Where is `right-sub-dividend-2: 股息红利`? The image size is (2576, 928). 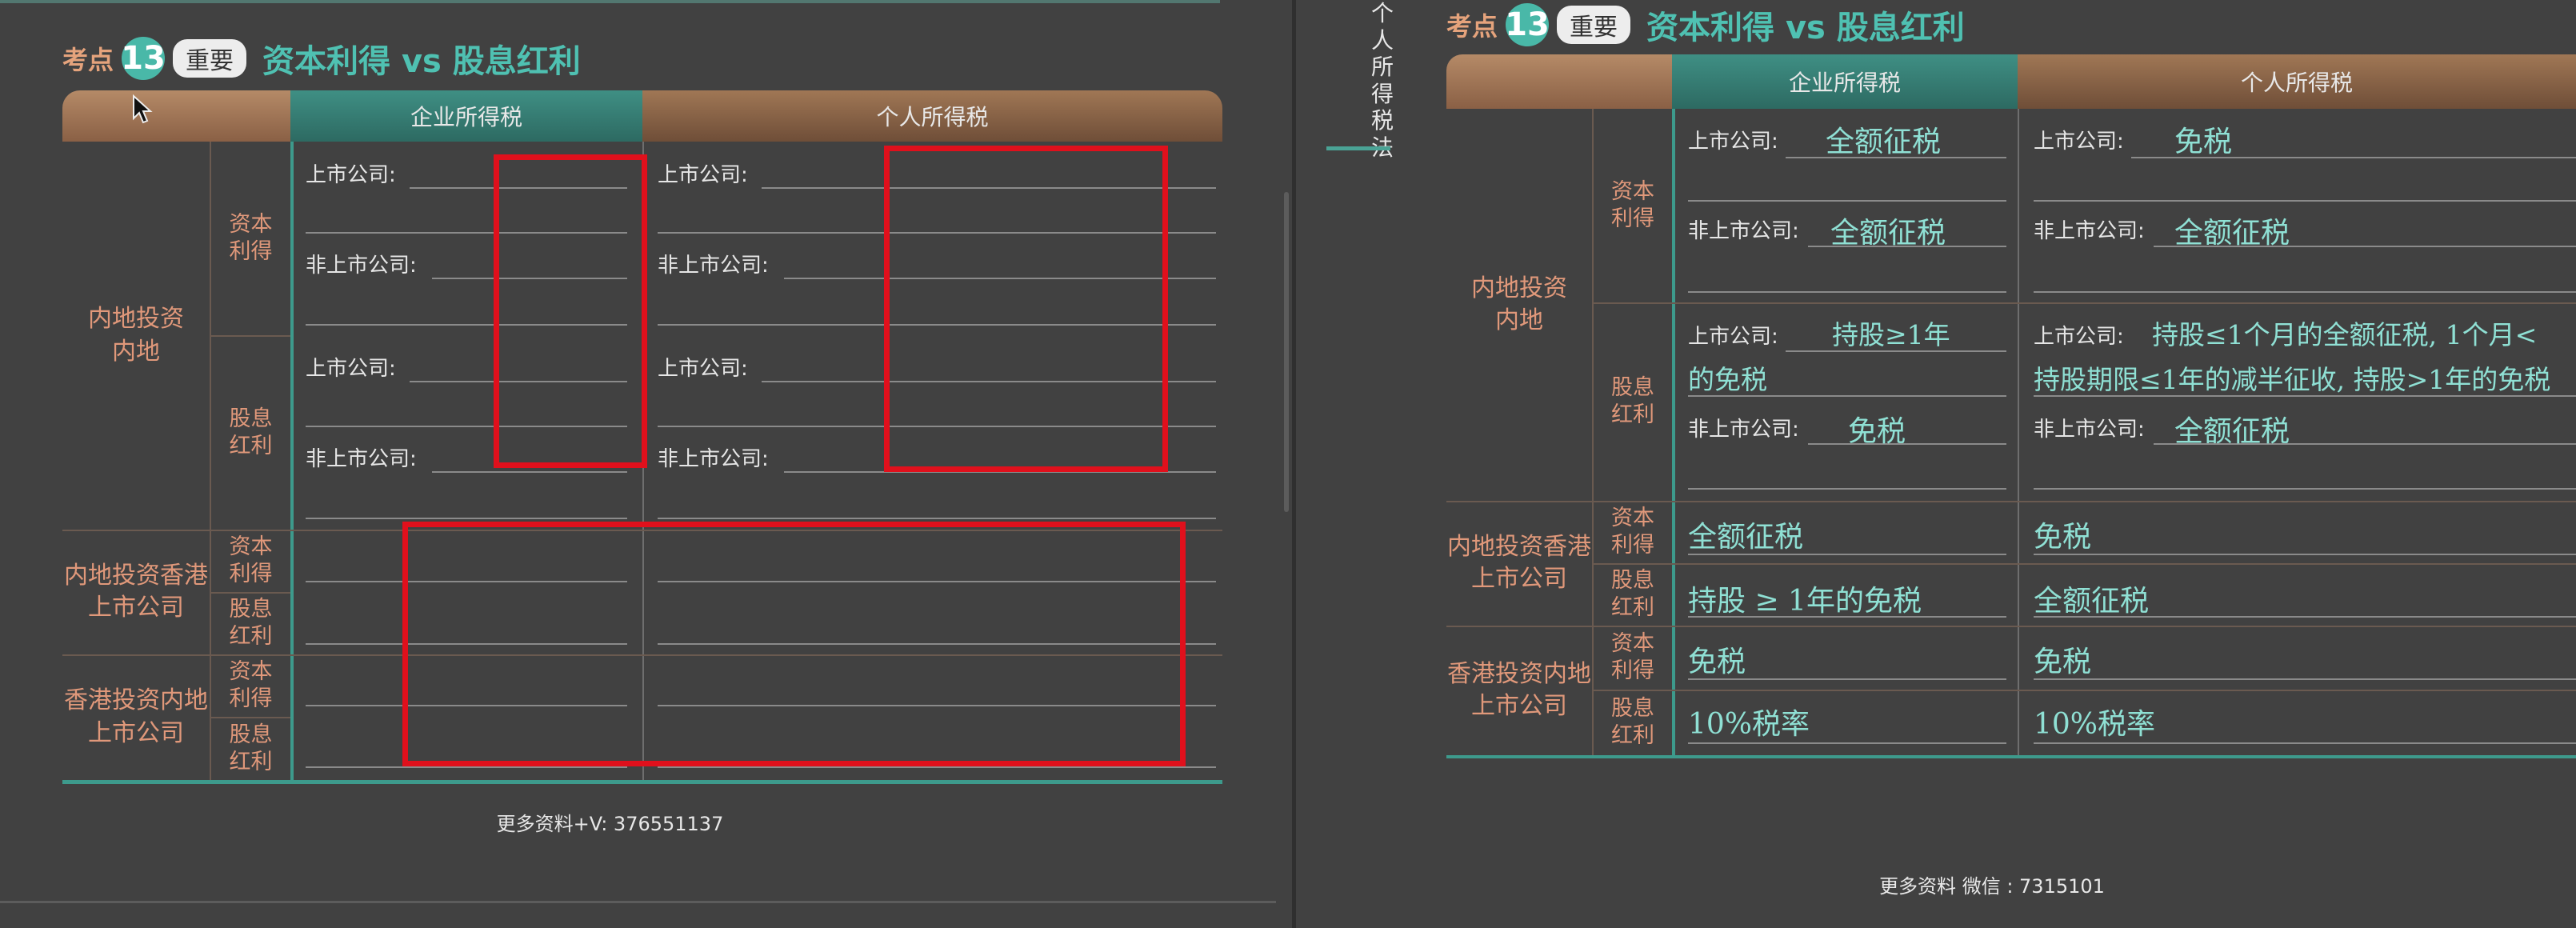
right-sub-dividend-2: 股息红利 is located at coordinates (1632, 594).